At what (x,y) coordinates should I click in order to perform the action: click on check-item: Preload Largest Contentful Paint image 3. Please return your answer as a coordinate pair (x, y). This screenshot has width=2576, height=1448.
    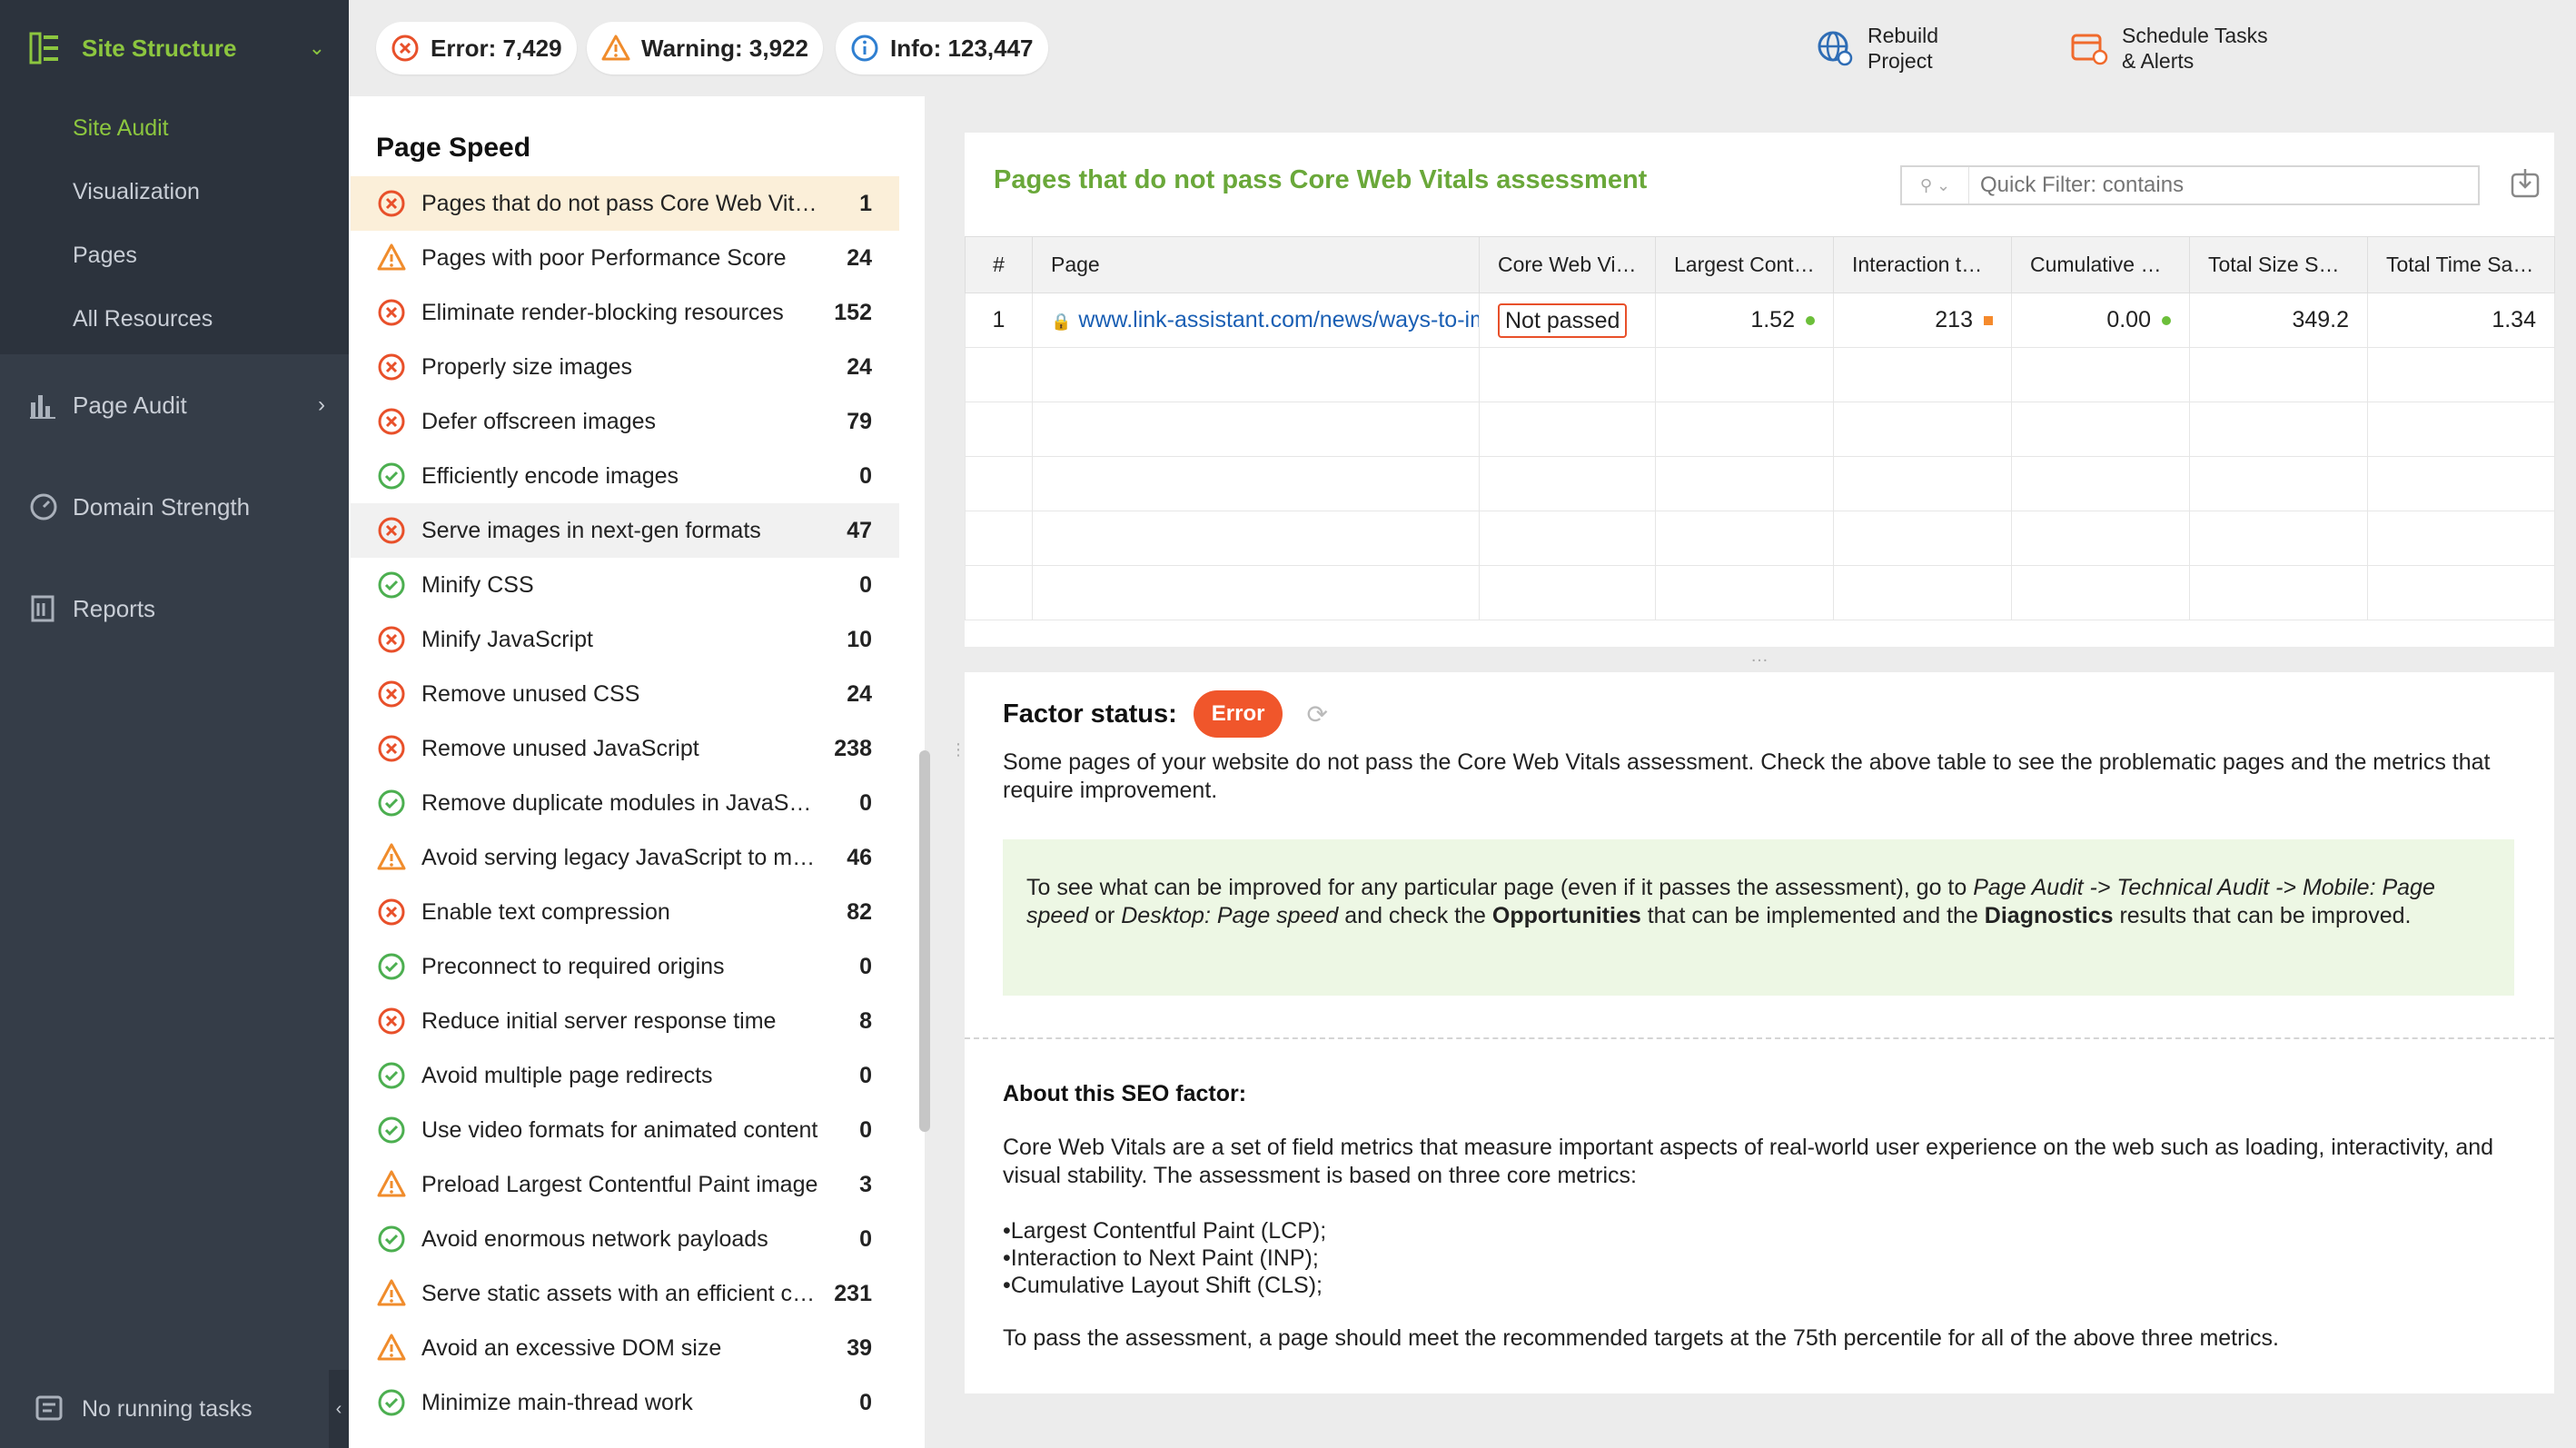
    Looking at the image, I should click on (625, 1184).